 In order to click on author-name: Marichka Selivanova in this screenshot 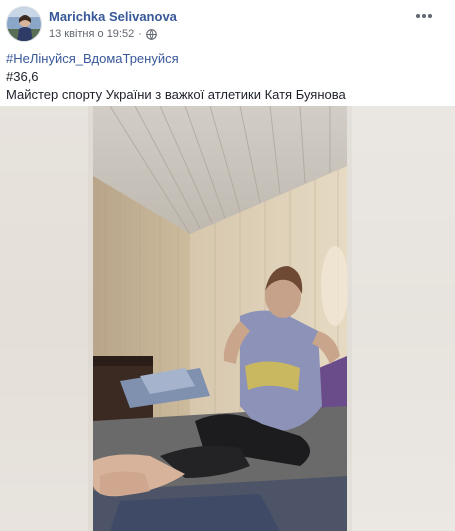, I will do `click(113, 16)`.